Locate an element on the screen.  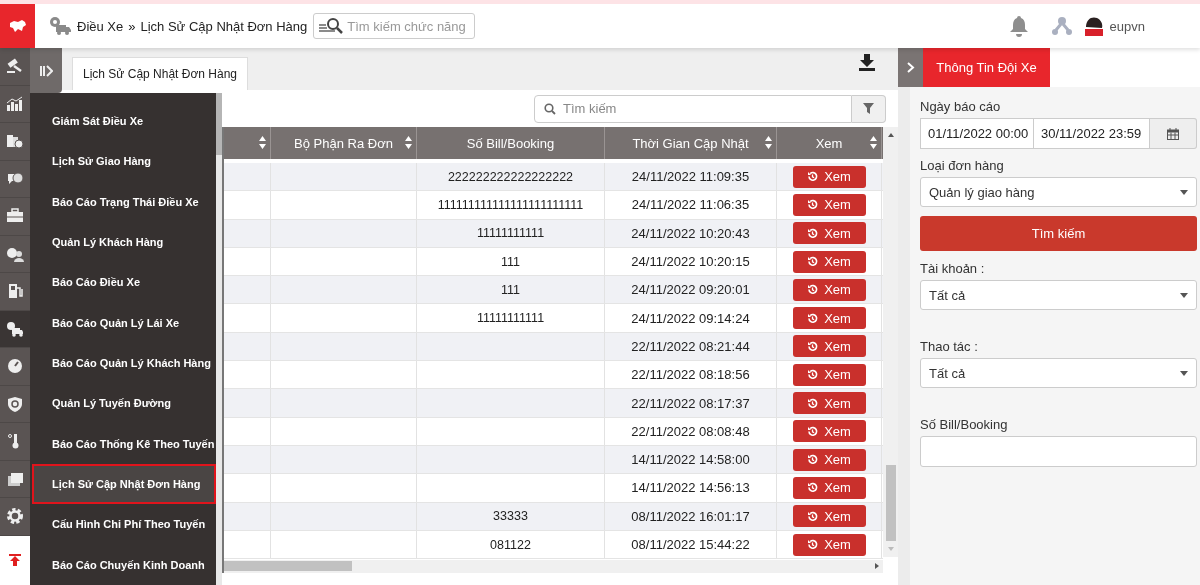
date-field: 30/11/2022 23:59 is located at coordinates (1092, 133).